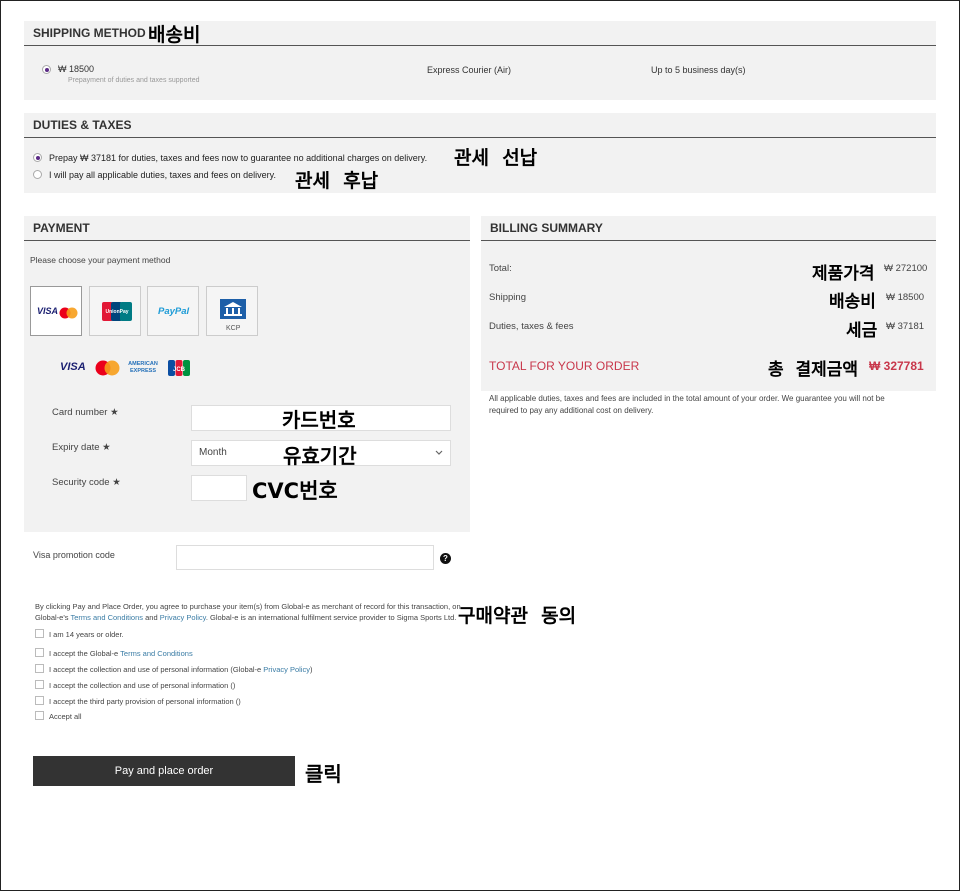  Describe the element at coordinates (39, 668) in the screenshot. I see `collect-info-checkbox` at that location.